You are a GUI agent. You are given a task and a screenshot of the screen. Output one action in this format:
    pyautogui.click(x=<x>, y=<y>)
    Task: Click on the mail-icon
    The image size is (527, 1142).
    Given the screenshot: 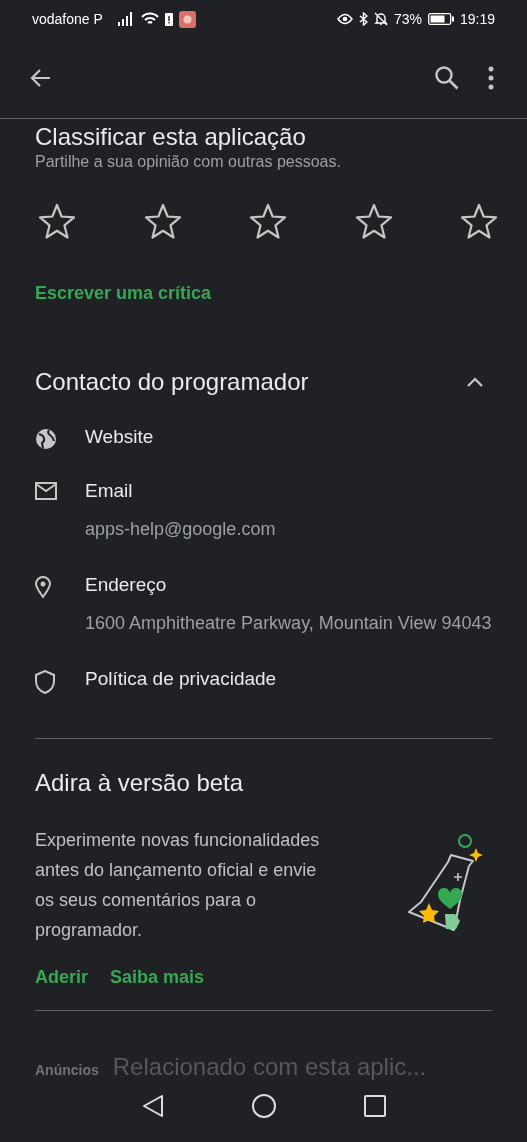 What is the action you would take?
    pyautogui.click(x=46, y=491)
    